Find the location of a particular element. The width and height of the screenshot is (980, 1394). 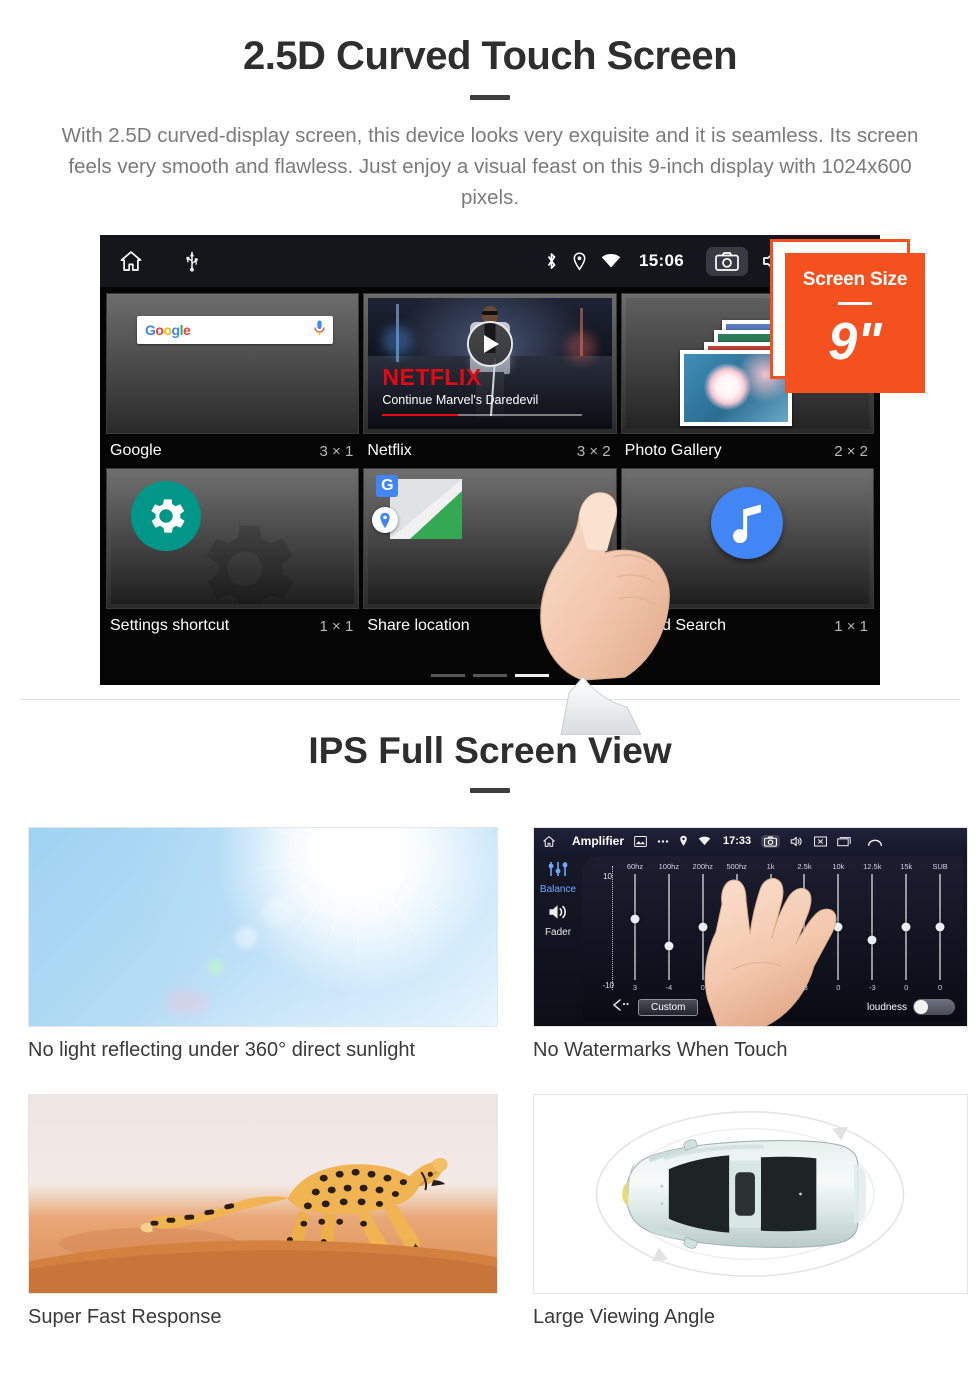

volume-icon is located at coordinates (797, 841).